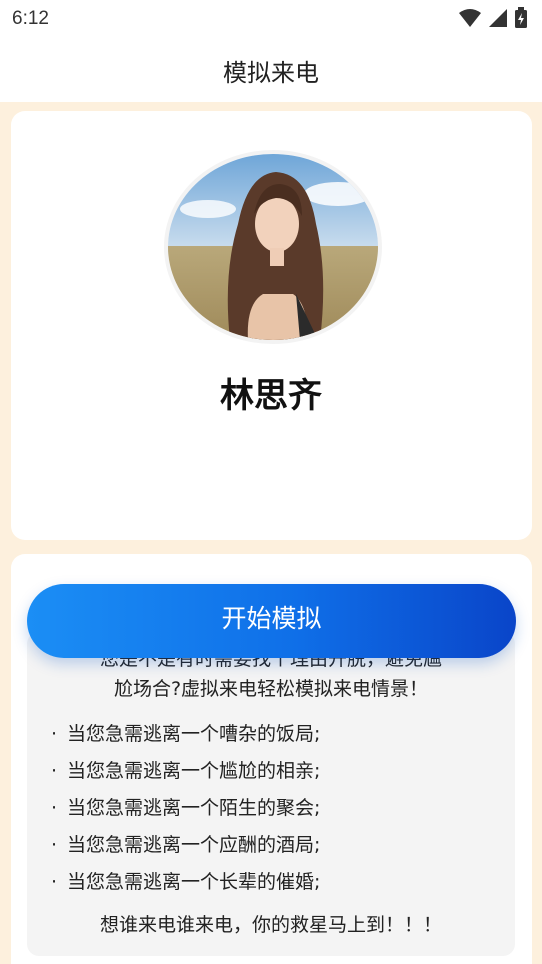 This screenshot has height=964, width=542. Describe the element at coordinates (470, 18) in the screenshot. I see `wifi-icon` at that location.